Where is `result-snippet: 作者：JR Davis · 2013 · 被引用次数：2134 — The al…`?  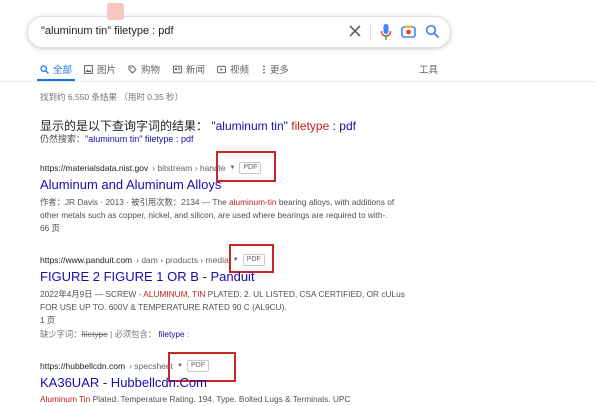
result-snippet: 作者：JR Davis · 2013 · 被引用次数：2134 — The al… is located at coordinates (225, 209).